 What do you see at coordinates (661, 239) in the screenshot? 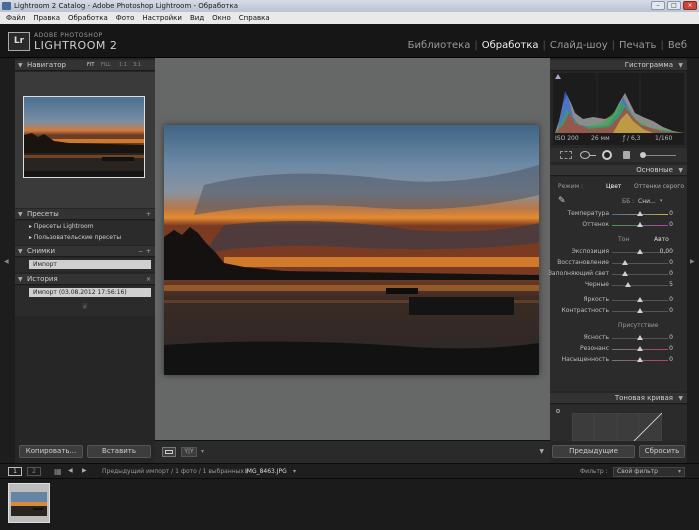
I see `tone-auto-button: Авто` at bounding box center [661, 239].